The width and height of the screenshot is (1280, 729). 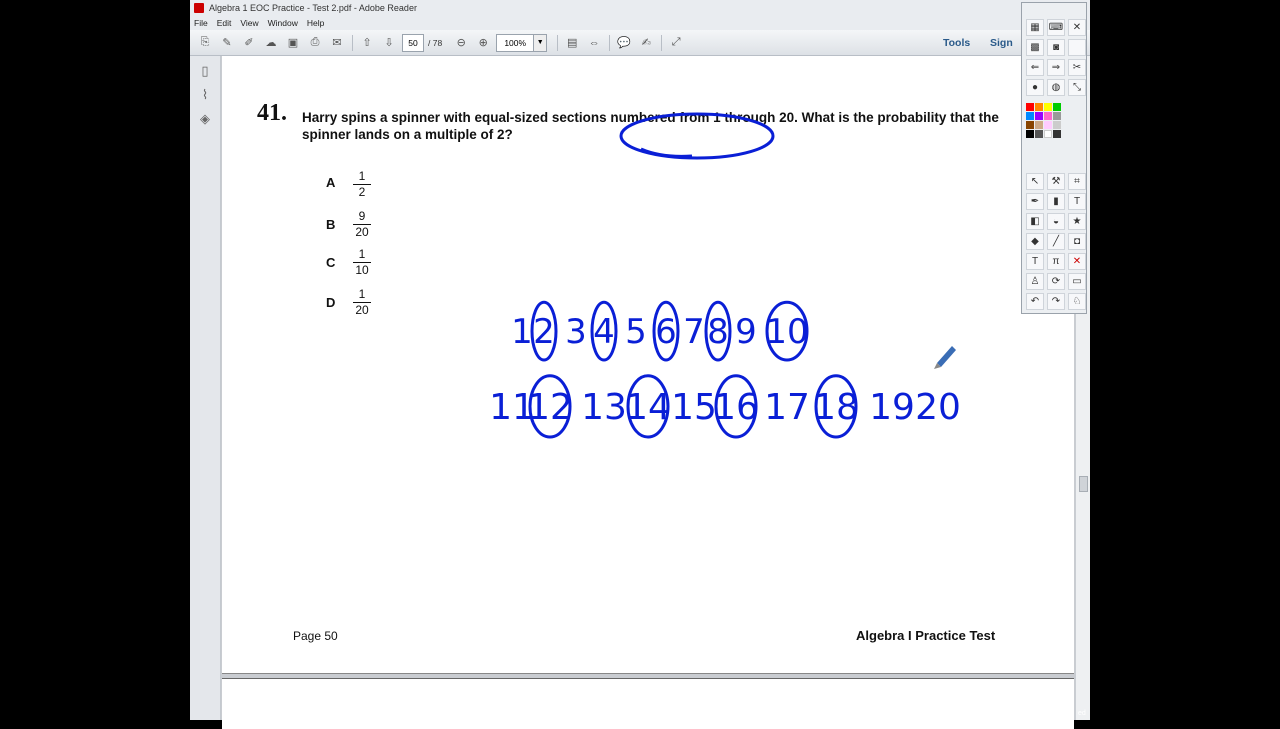 What do you see at coordinates (1035, 201) in the screenshot?
I see `pen-icon: ✒` at bounding box center [1035, 201].